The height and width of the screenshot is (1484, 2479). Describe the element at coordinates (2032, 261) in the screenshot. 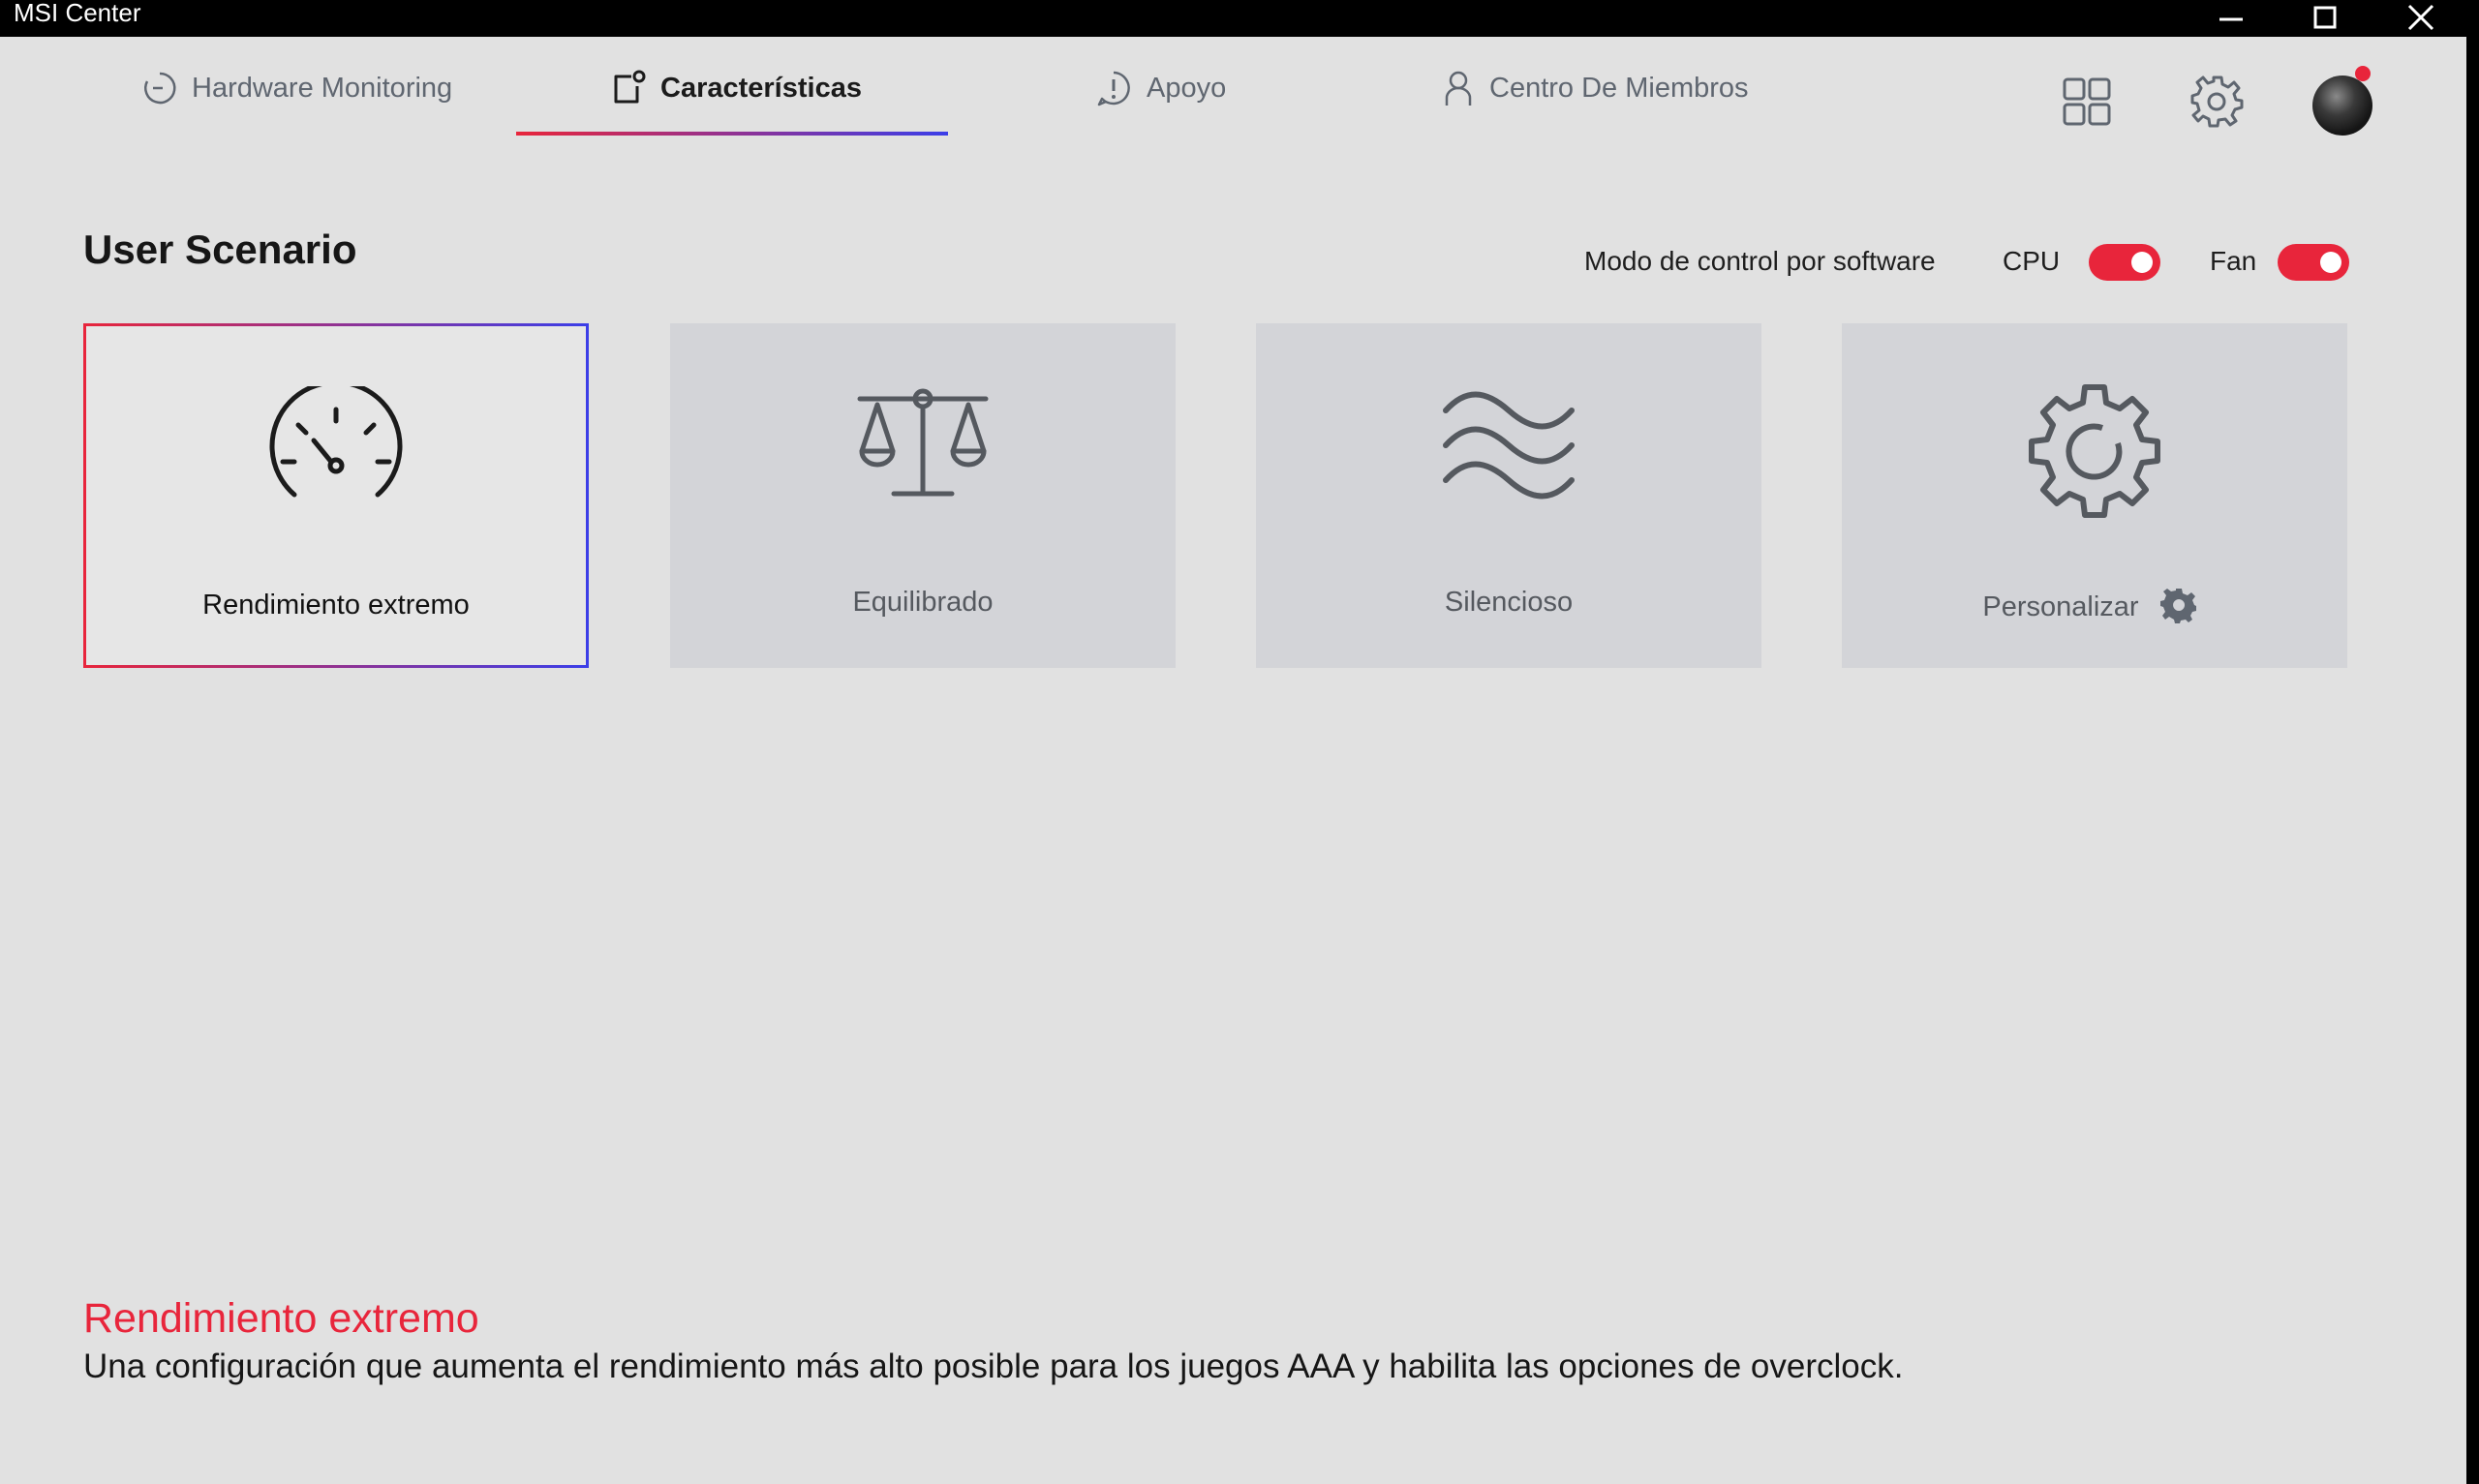

I see `cpu-label: CPU` at that location.